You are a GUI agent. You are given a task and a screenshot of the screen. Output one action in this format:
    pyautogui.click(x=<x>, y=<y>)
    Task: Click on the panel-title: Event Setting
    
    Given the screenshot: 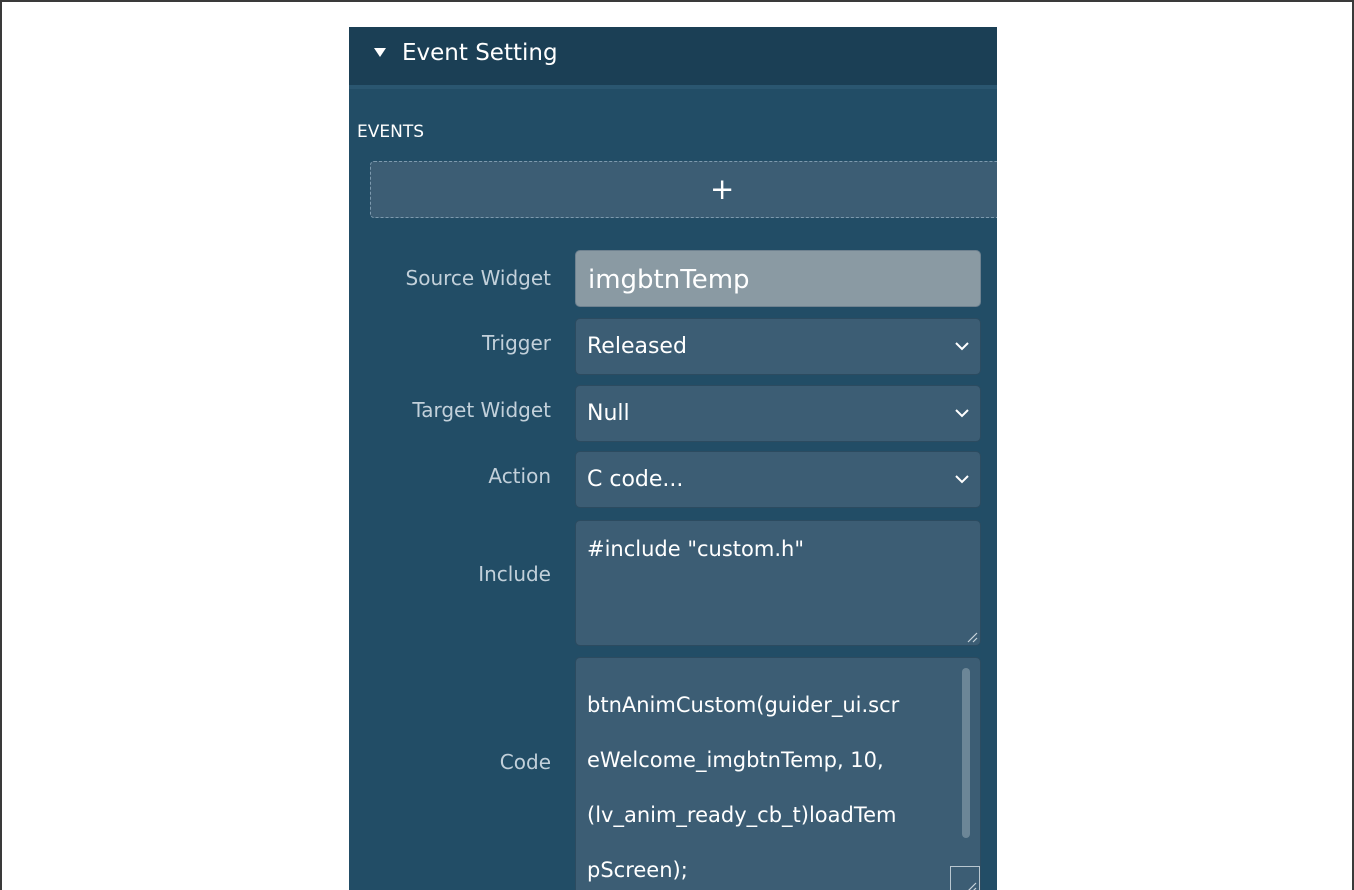 What is the action you would take?
    pyautogui.click(x=480, y=53)
    